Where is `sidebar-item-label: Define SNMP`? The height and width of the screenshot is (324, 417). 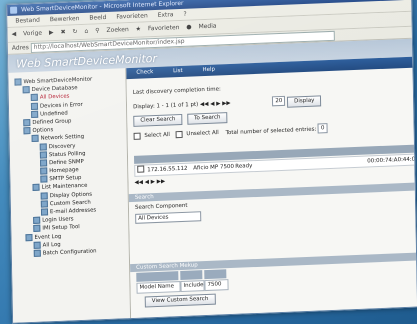
sidebar-item-label: Define SNMP is located at coordinates (66, 162).